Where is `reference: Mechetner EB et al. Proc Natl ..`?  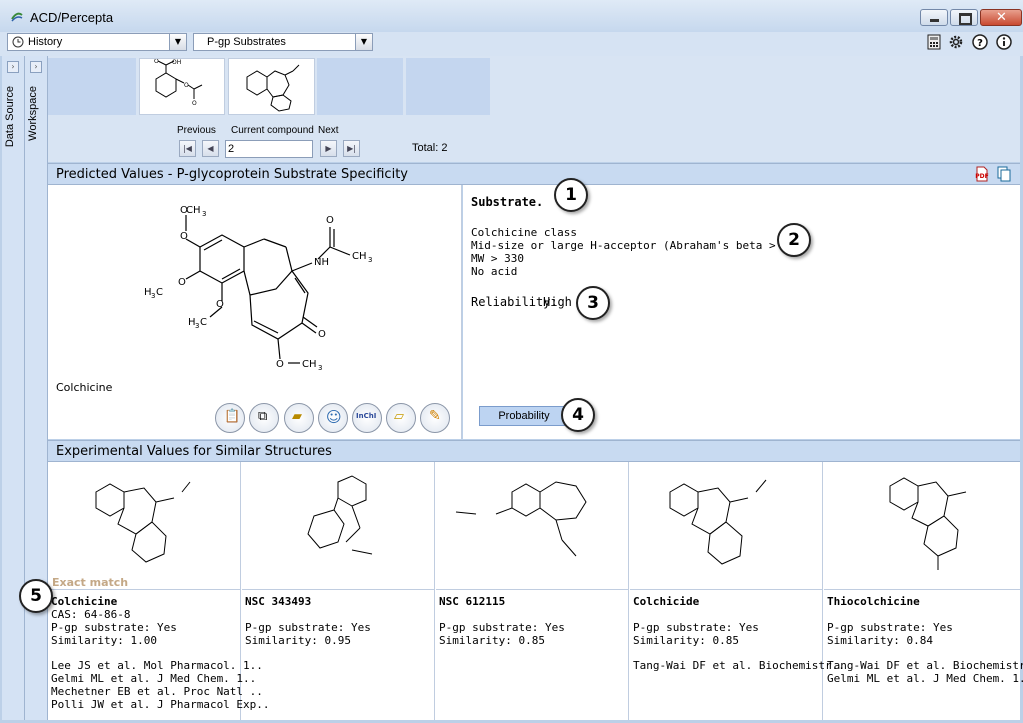
reference: Mechetner EB et al. Proc Natl .. is located at coordinates (157, 691).